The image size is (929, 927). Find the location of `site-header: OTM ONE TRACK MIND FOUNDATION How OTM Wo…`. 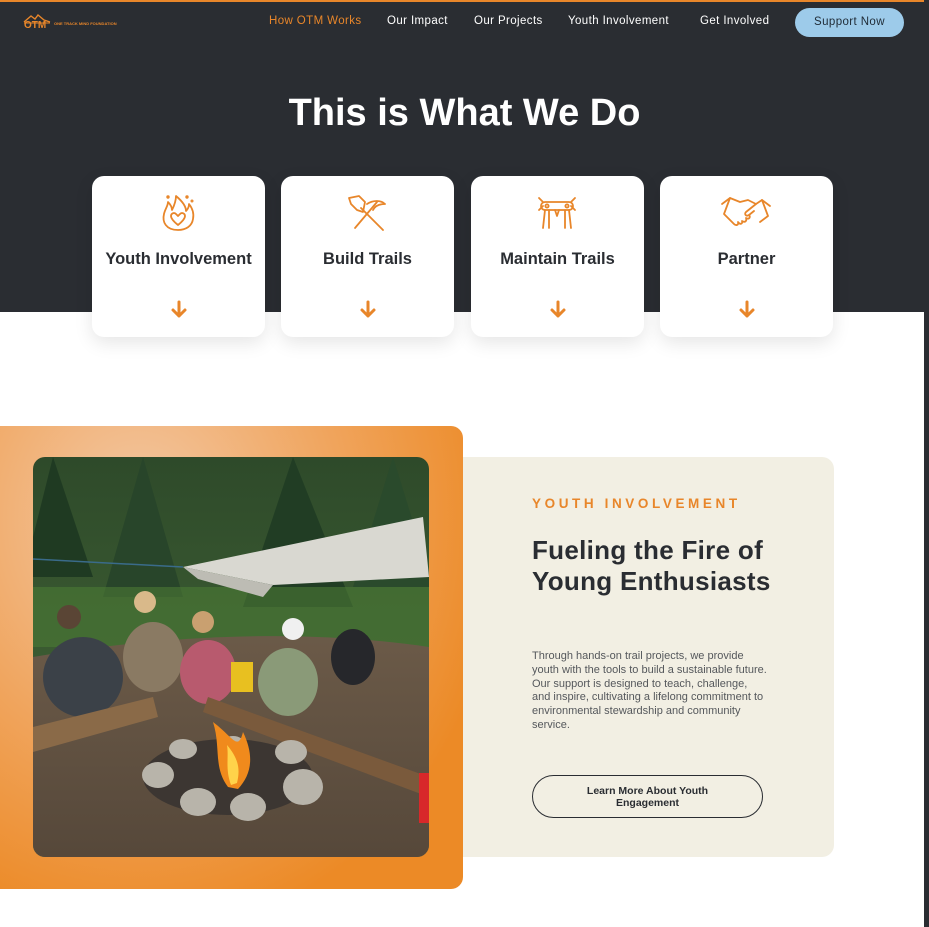

site-header: OTM ONE TRACK MIND FOUNDATION How OTM Wo… is located at coordinates (464, 22).